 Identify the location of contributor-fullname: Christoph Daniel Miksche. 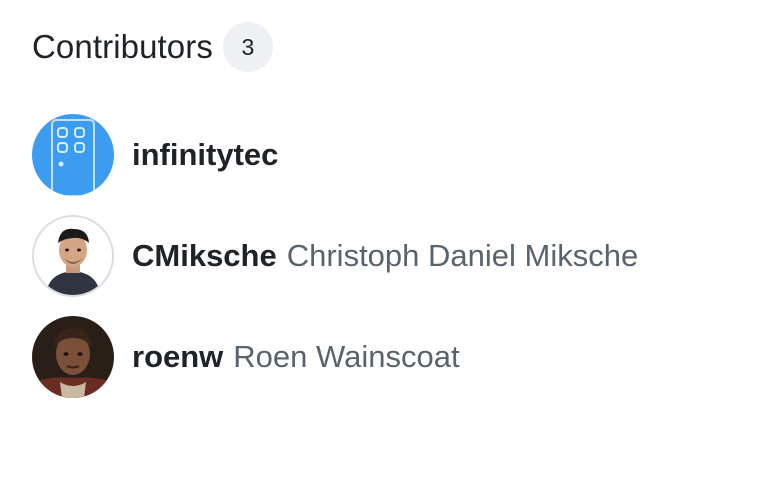
(462, 255).